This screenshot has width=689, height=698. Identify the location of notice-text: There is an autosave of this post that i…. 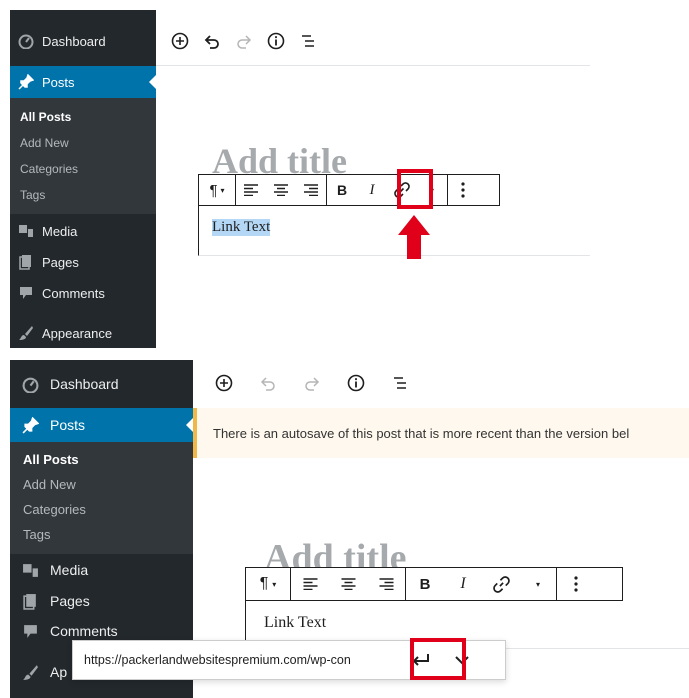
(421, 433).